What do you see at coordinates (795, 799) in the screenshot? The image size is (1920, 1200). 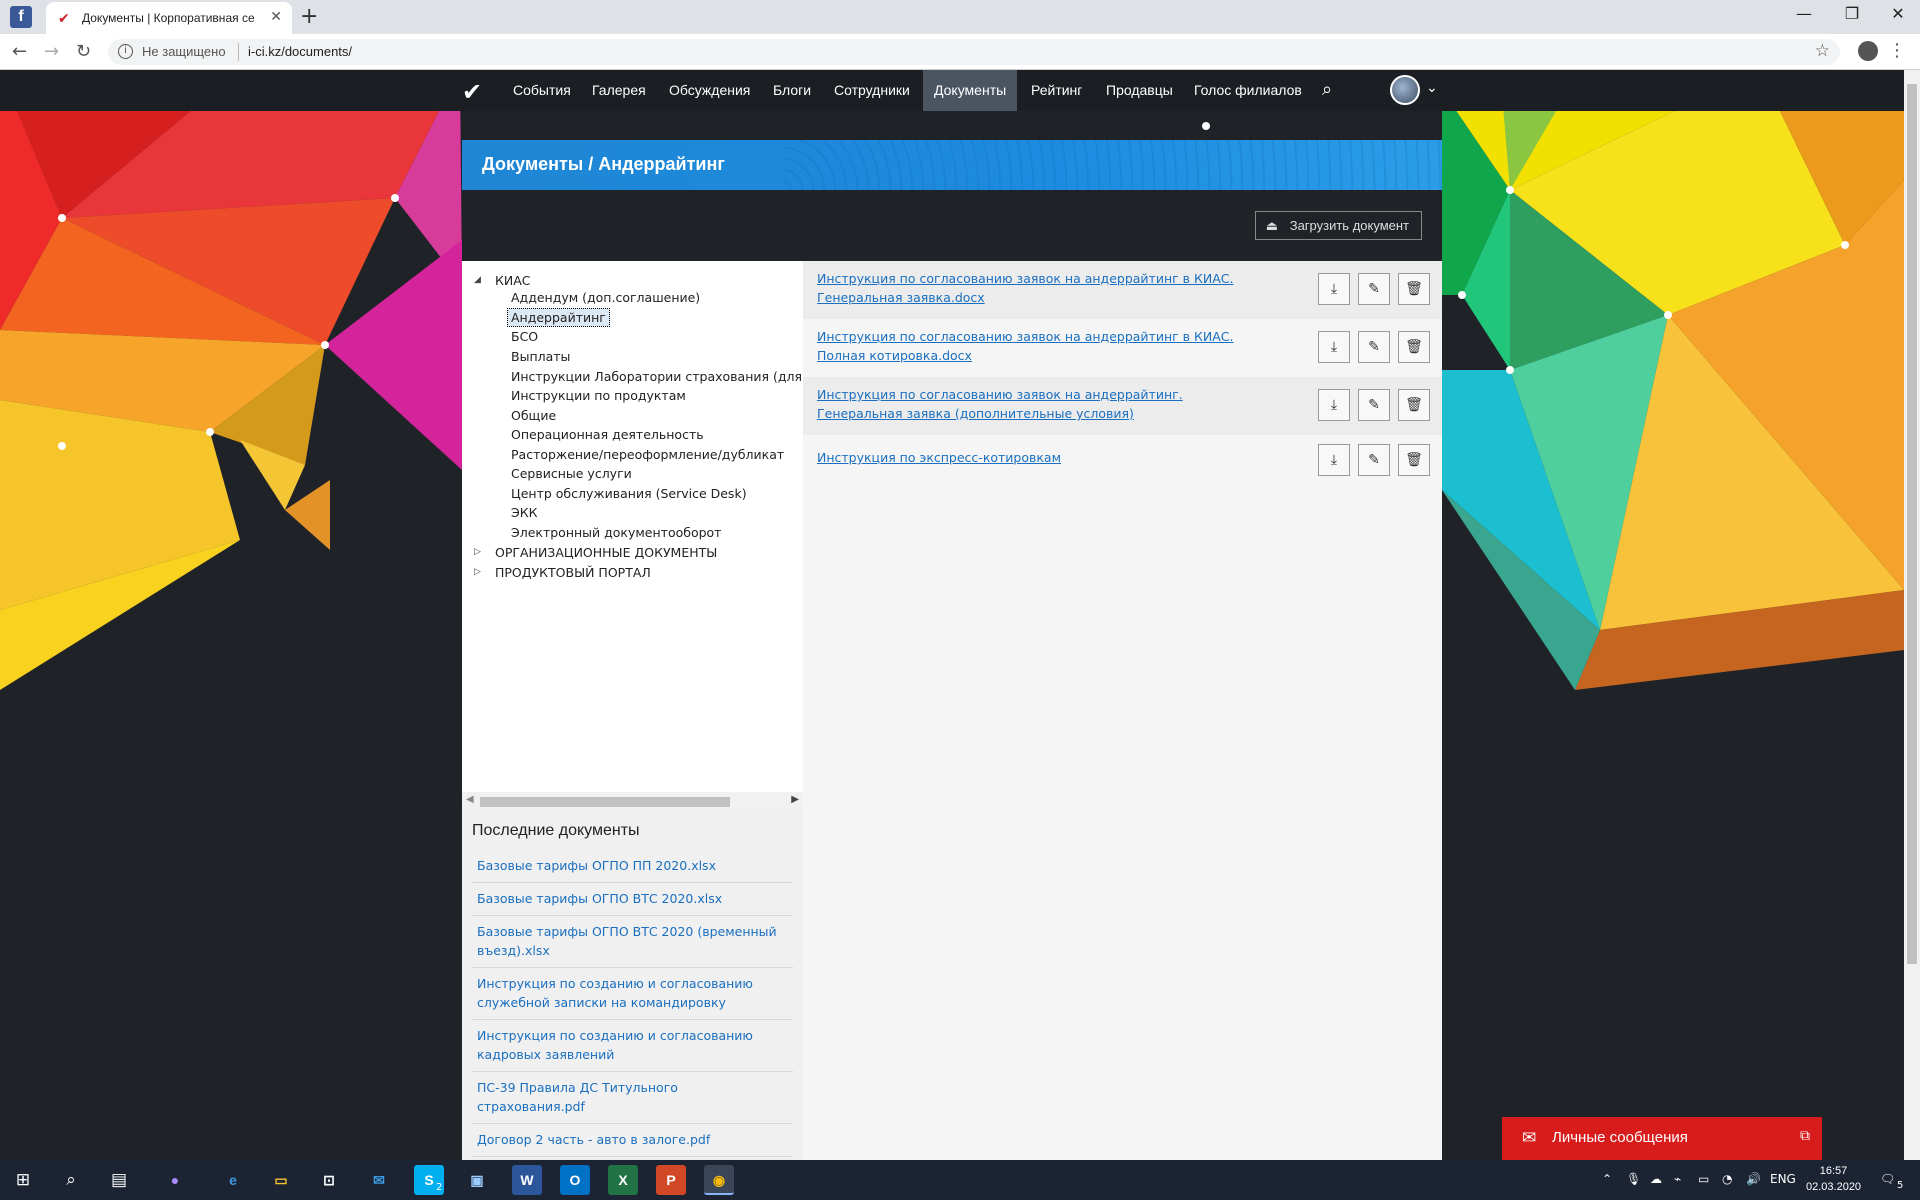 I see `scroll-right-icon: ▶` at bounding box center [795, 799].